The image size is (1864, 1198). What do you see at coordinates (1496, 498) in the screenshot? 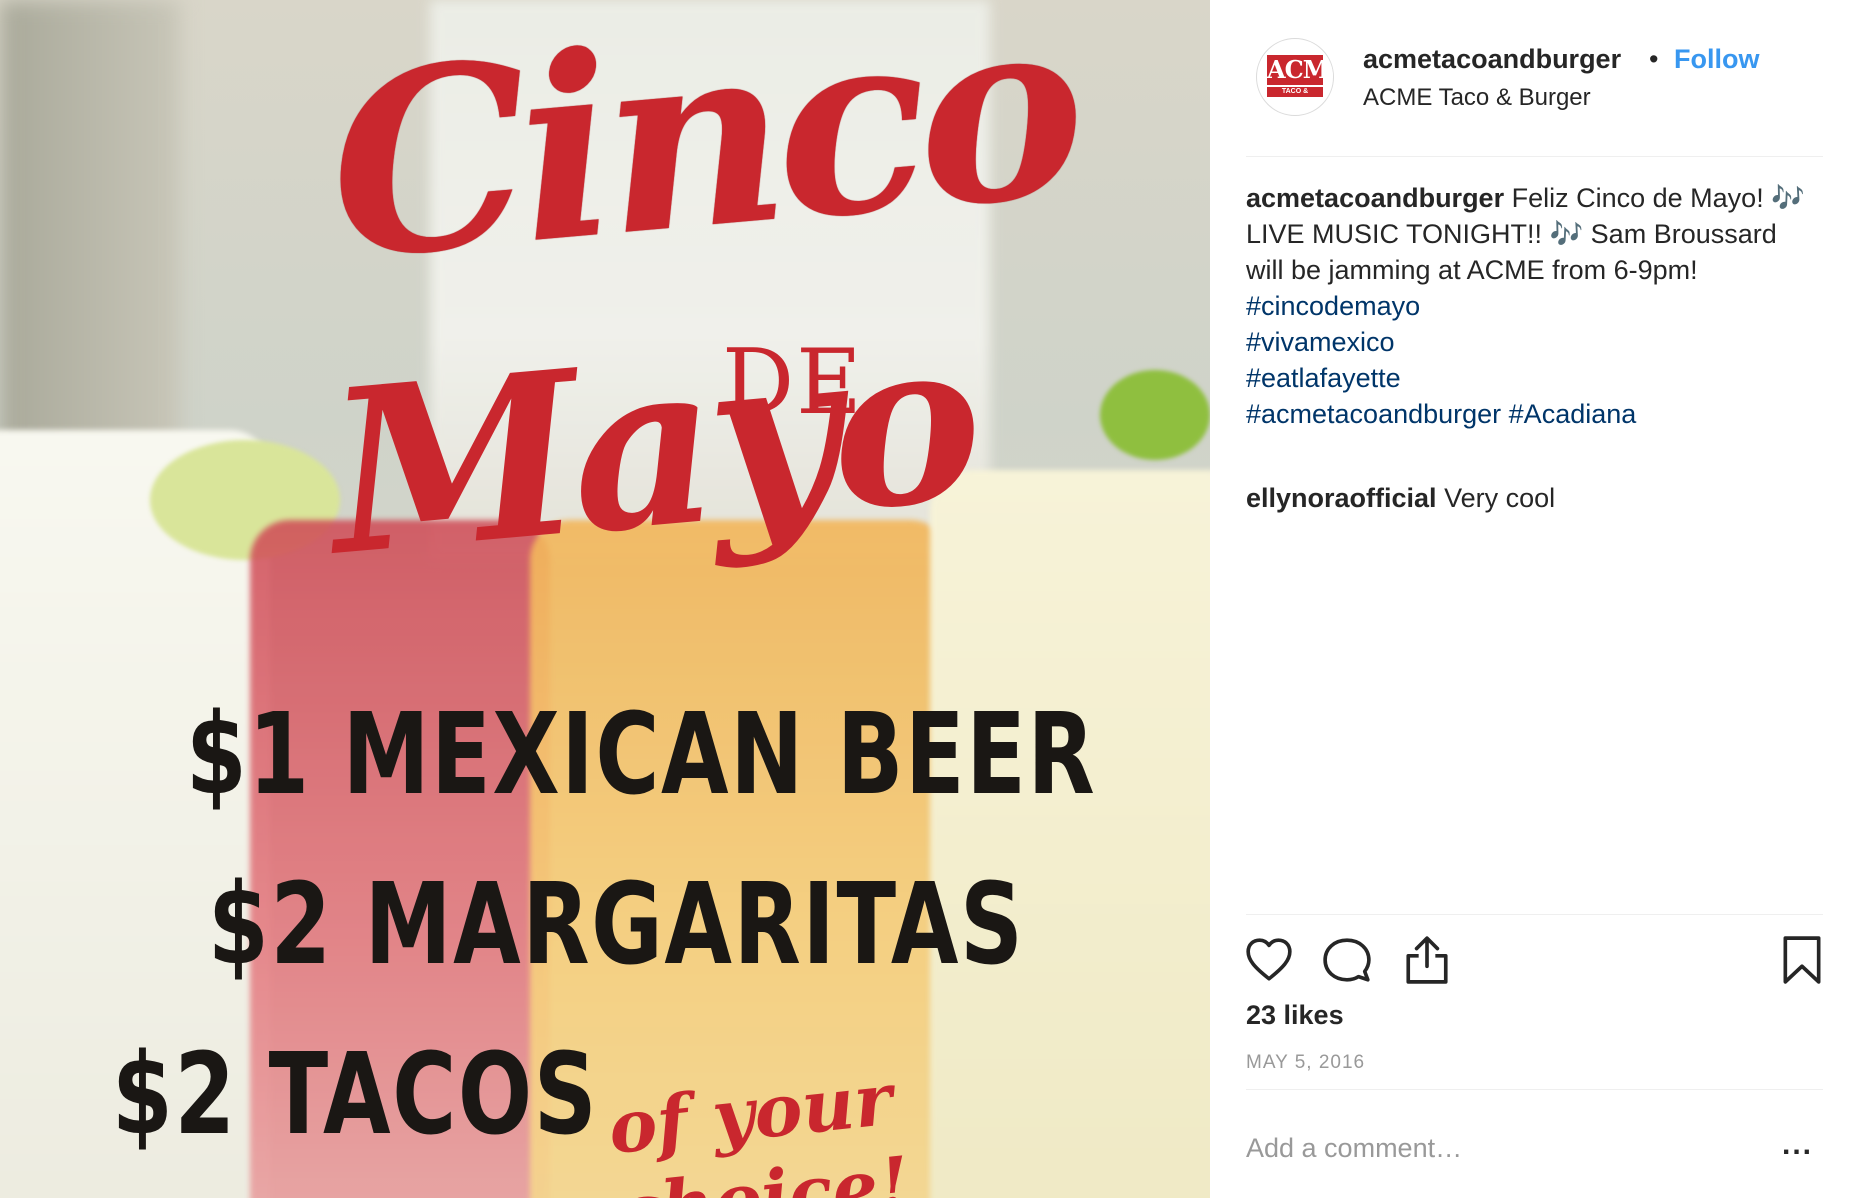
I see `comment-text: Very cool` at bounding box center [1496, 498].